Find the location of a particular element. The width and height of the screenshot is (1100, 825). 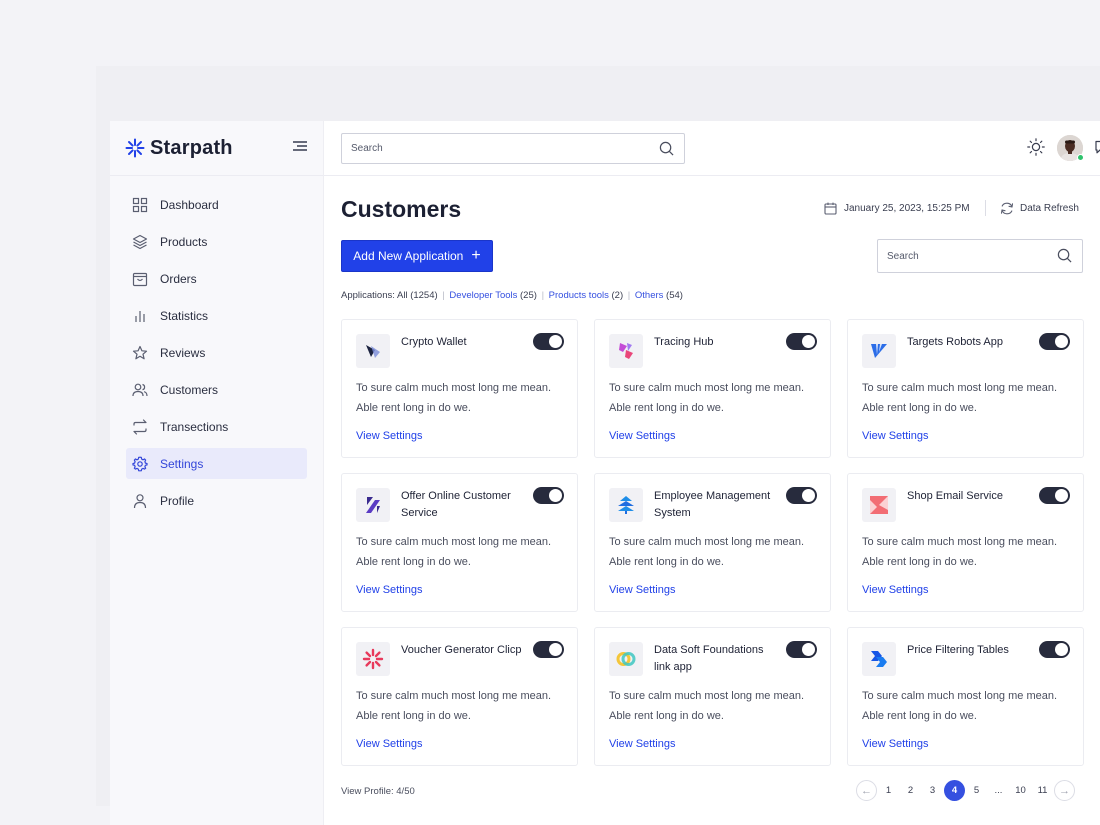

page-button: 2 is located at coordinates (910, 790).